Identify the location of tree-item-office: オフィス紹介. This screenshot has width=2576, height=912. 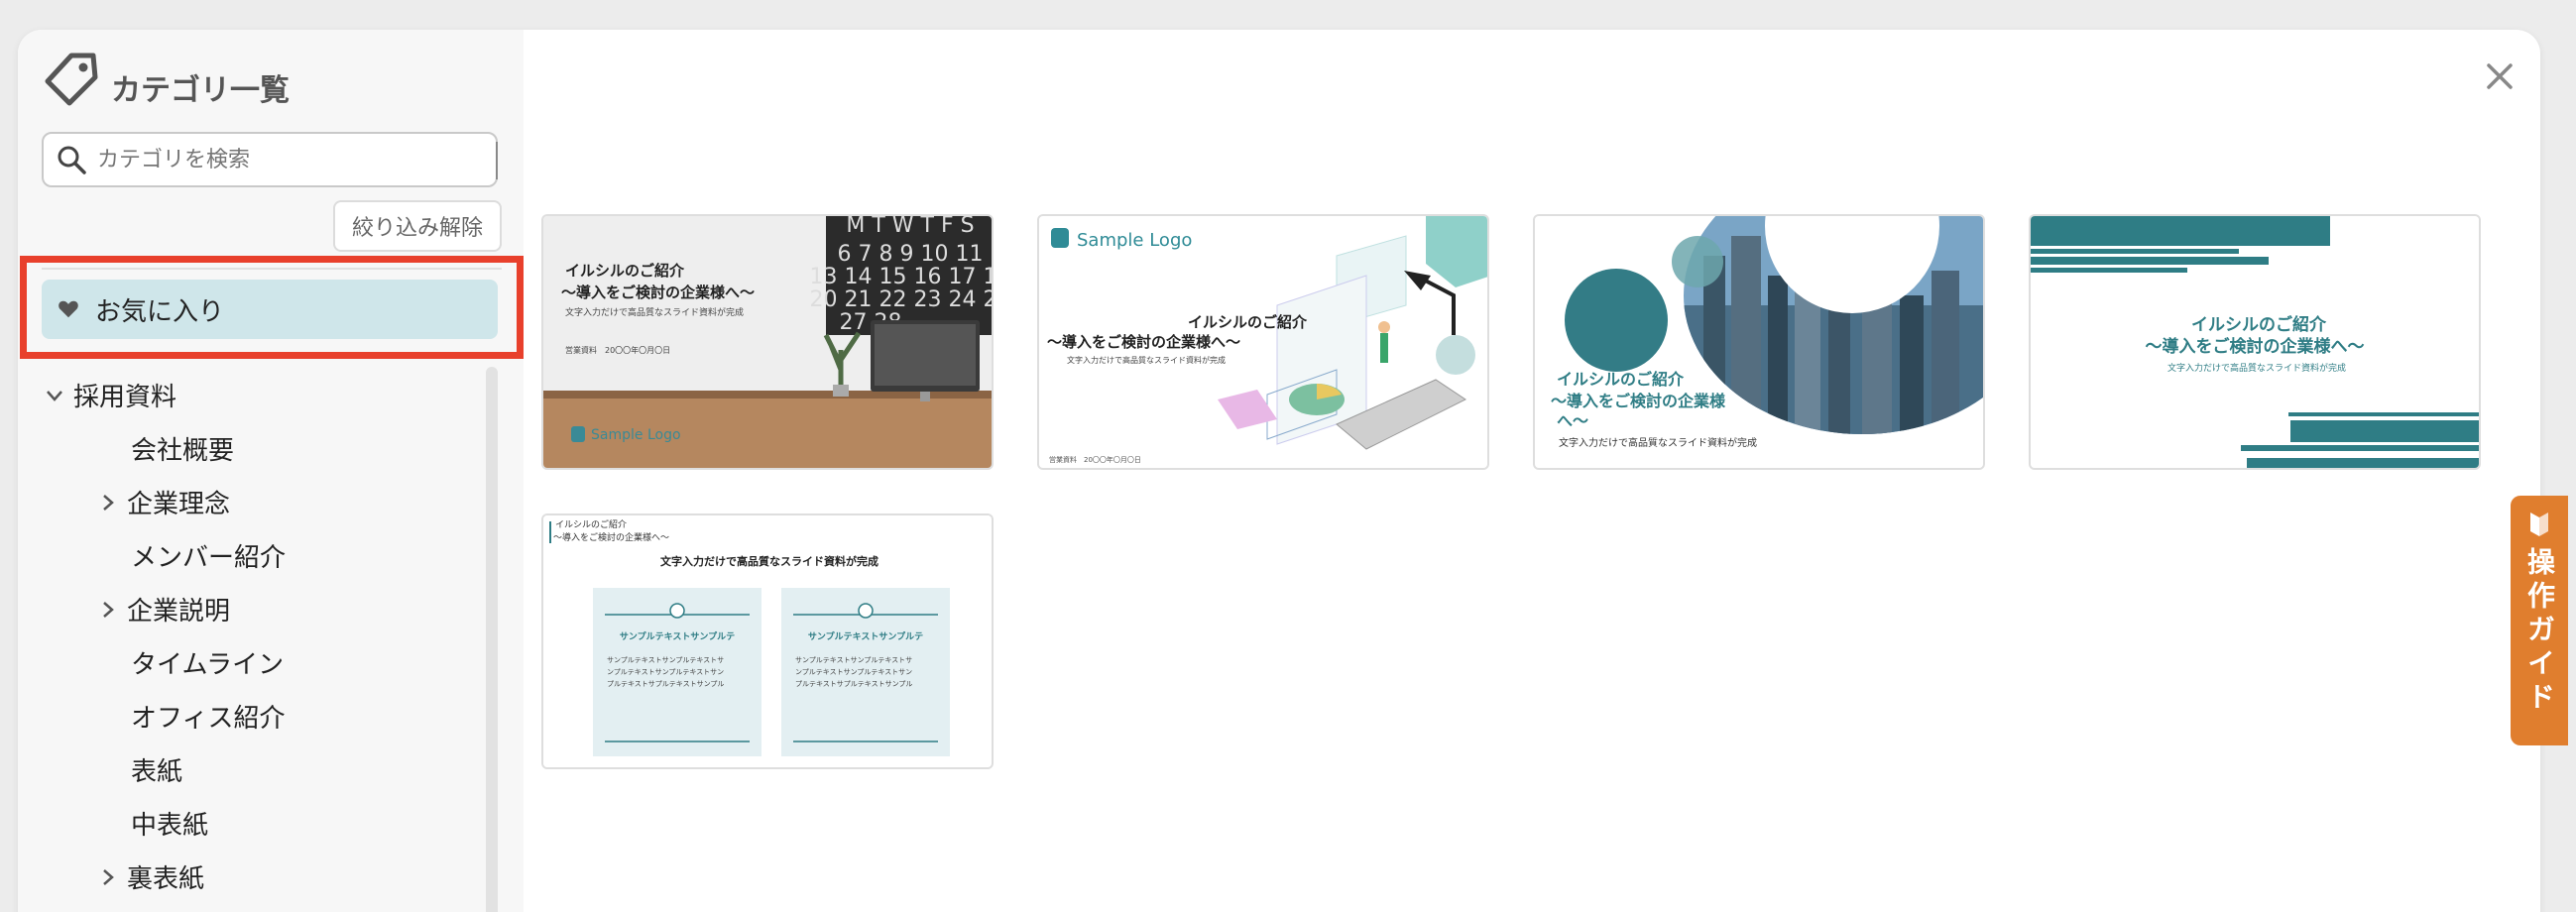
(208, 717).